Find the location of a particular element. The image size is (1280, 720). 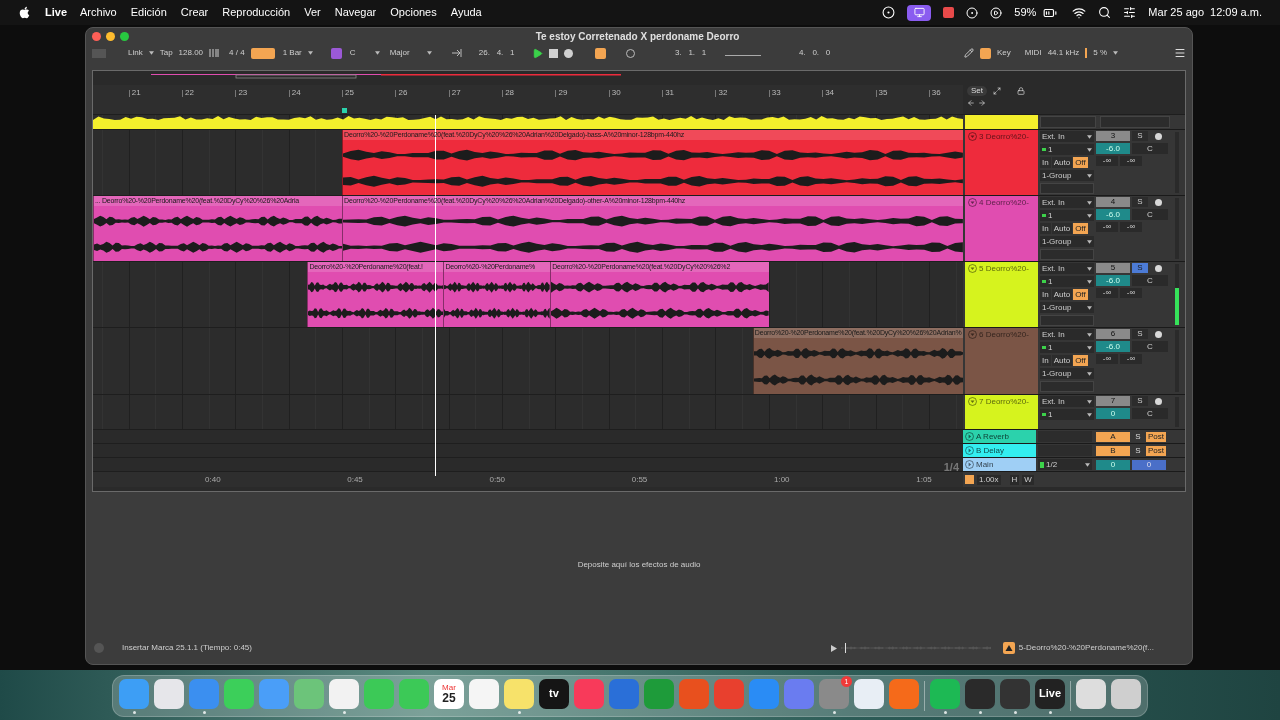

control-center-icon is located at coordinates (1130, 12).